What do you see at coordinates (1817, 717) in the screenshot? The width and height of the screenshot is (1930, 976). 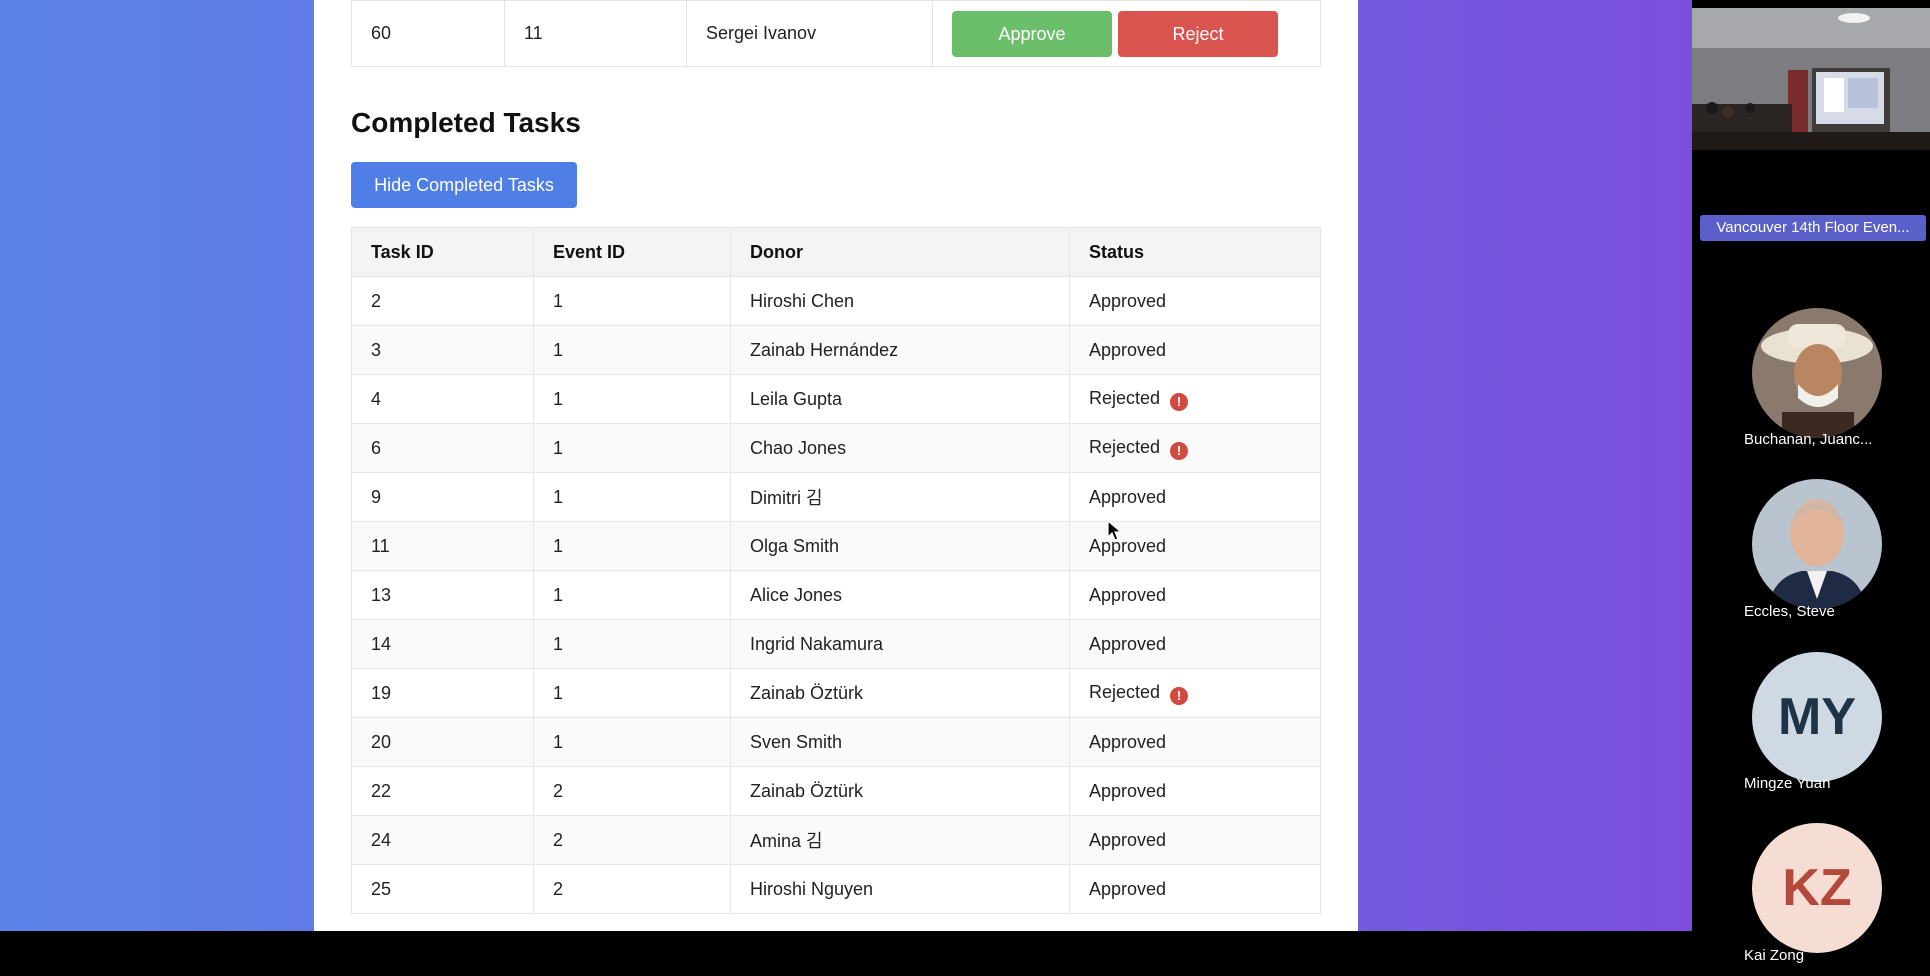 I see `avatar: MY` at bounding box center [1817, 717].